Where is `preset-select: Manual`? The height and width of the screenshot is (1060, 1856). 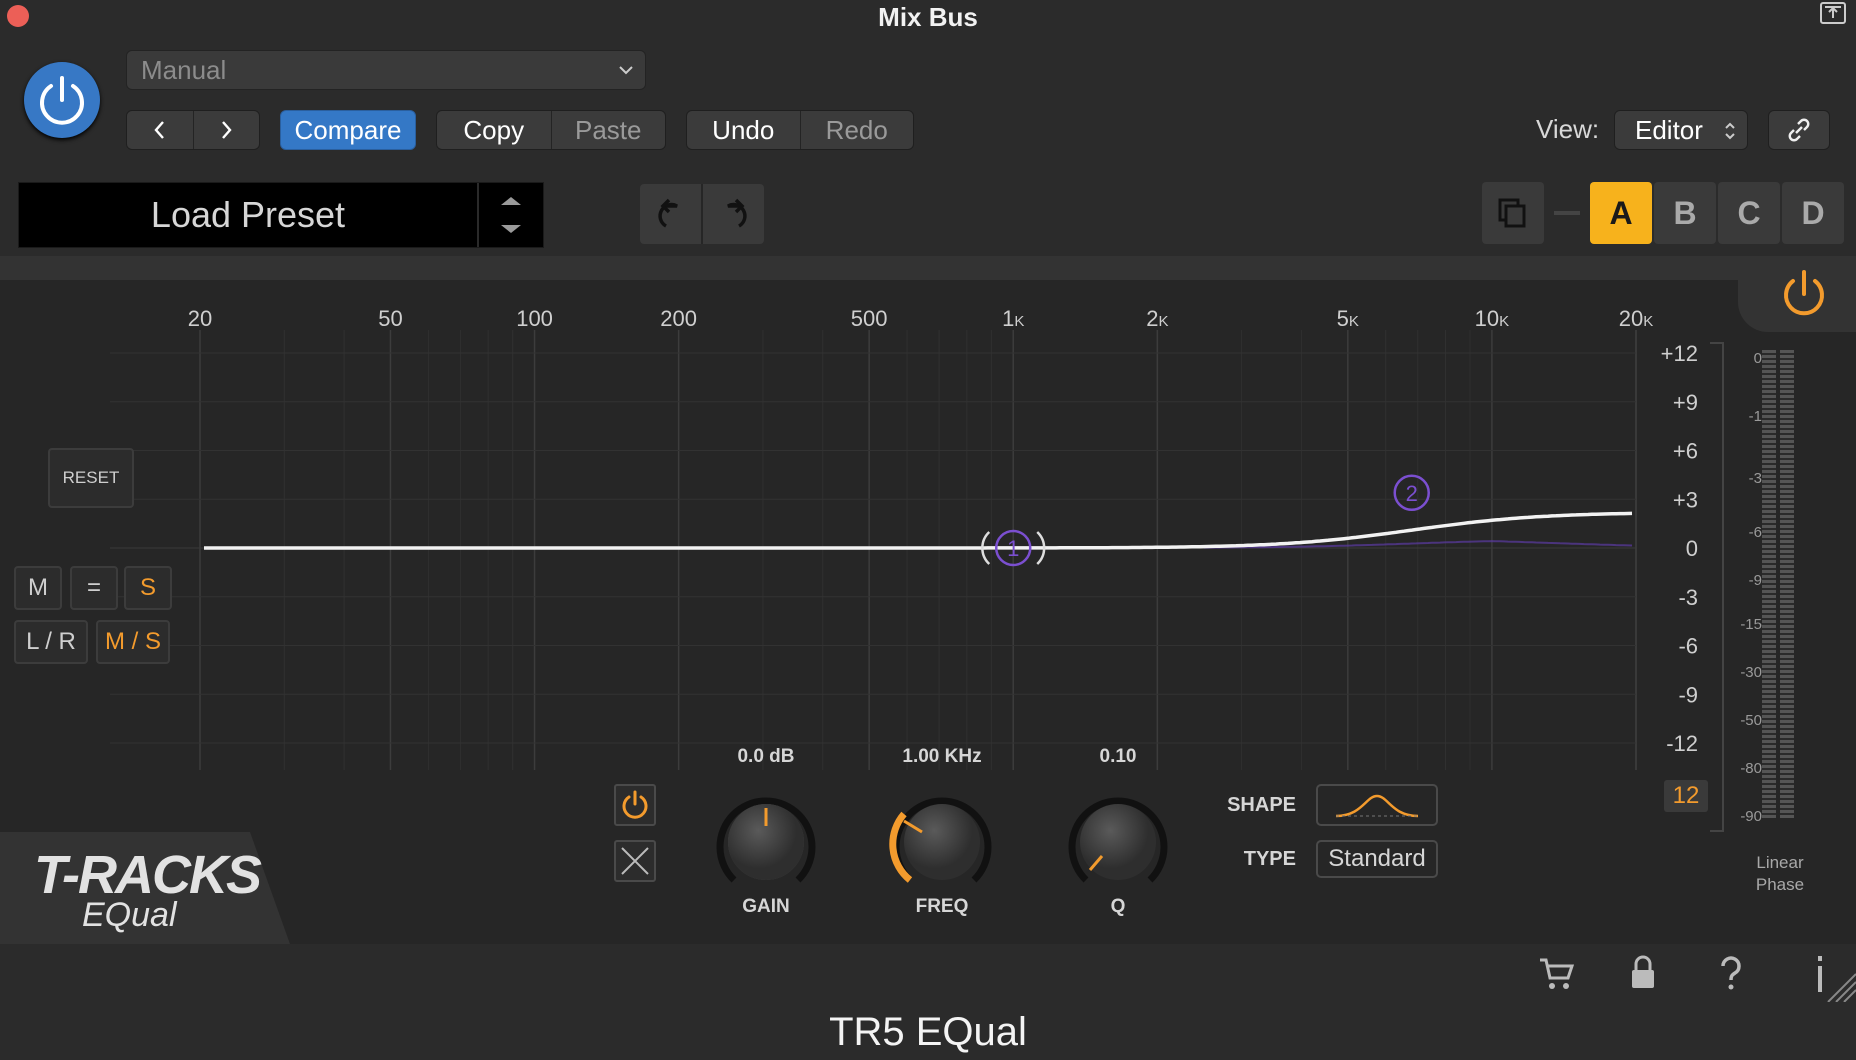
preset-select: Manual is located at coordinates (386, 70).